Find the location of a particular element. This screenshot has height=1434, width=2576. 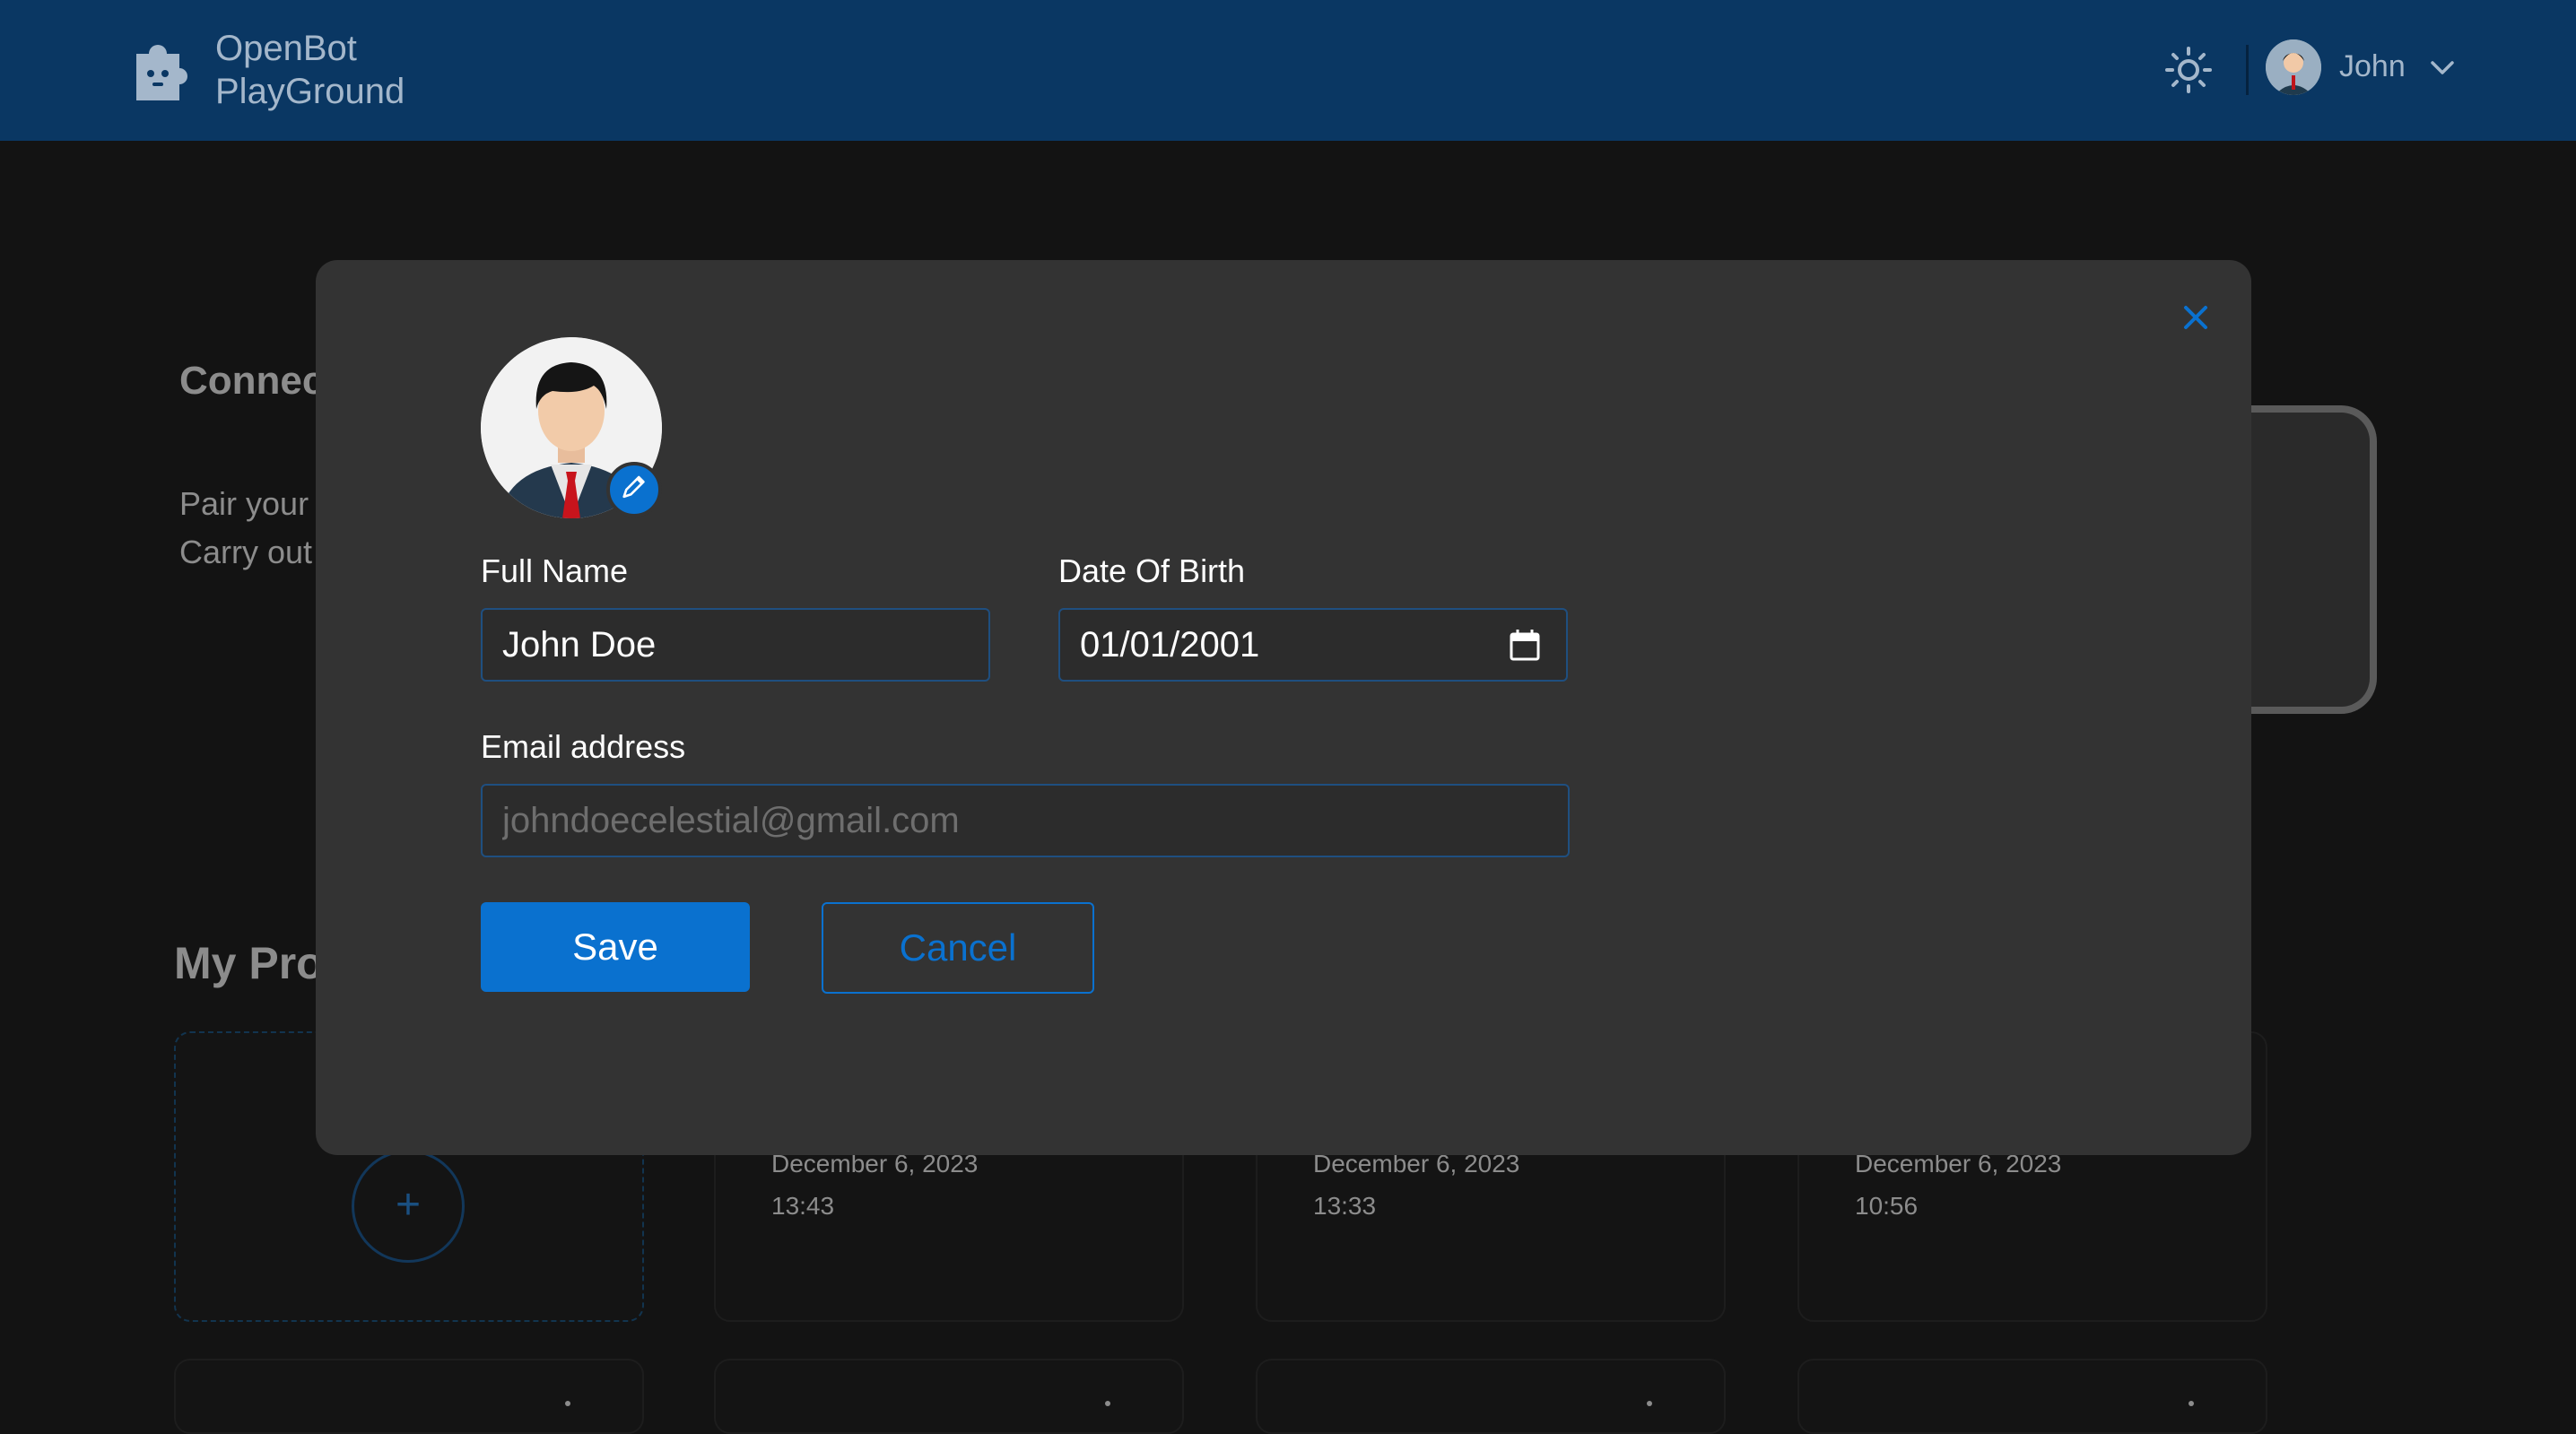

top-navbar: OpenBot PlayGround John is located at coordinates (1288, 71).